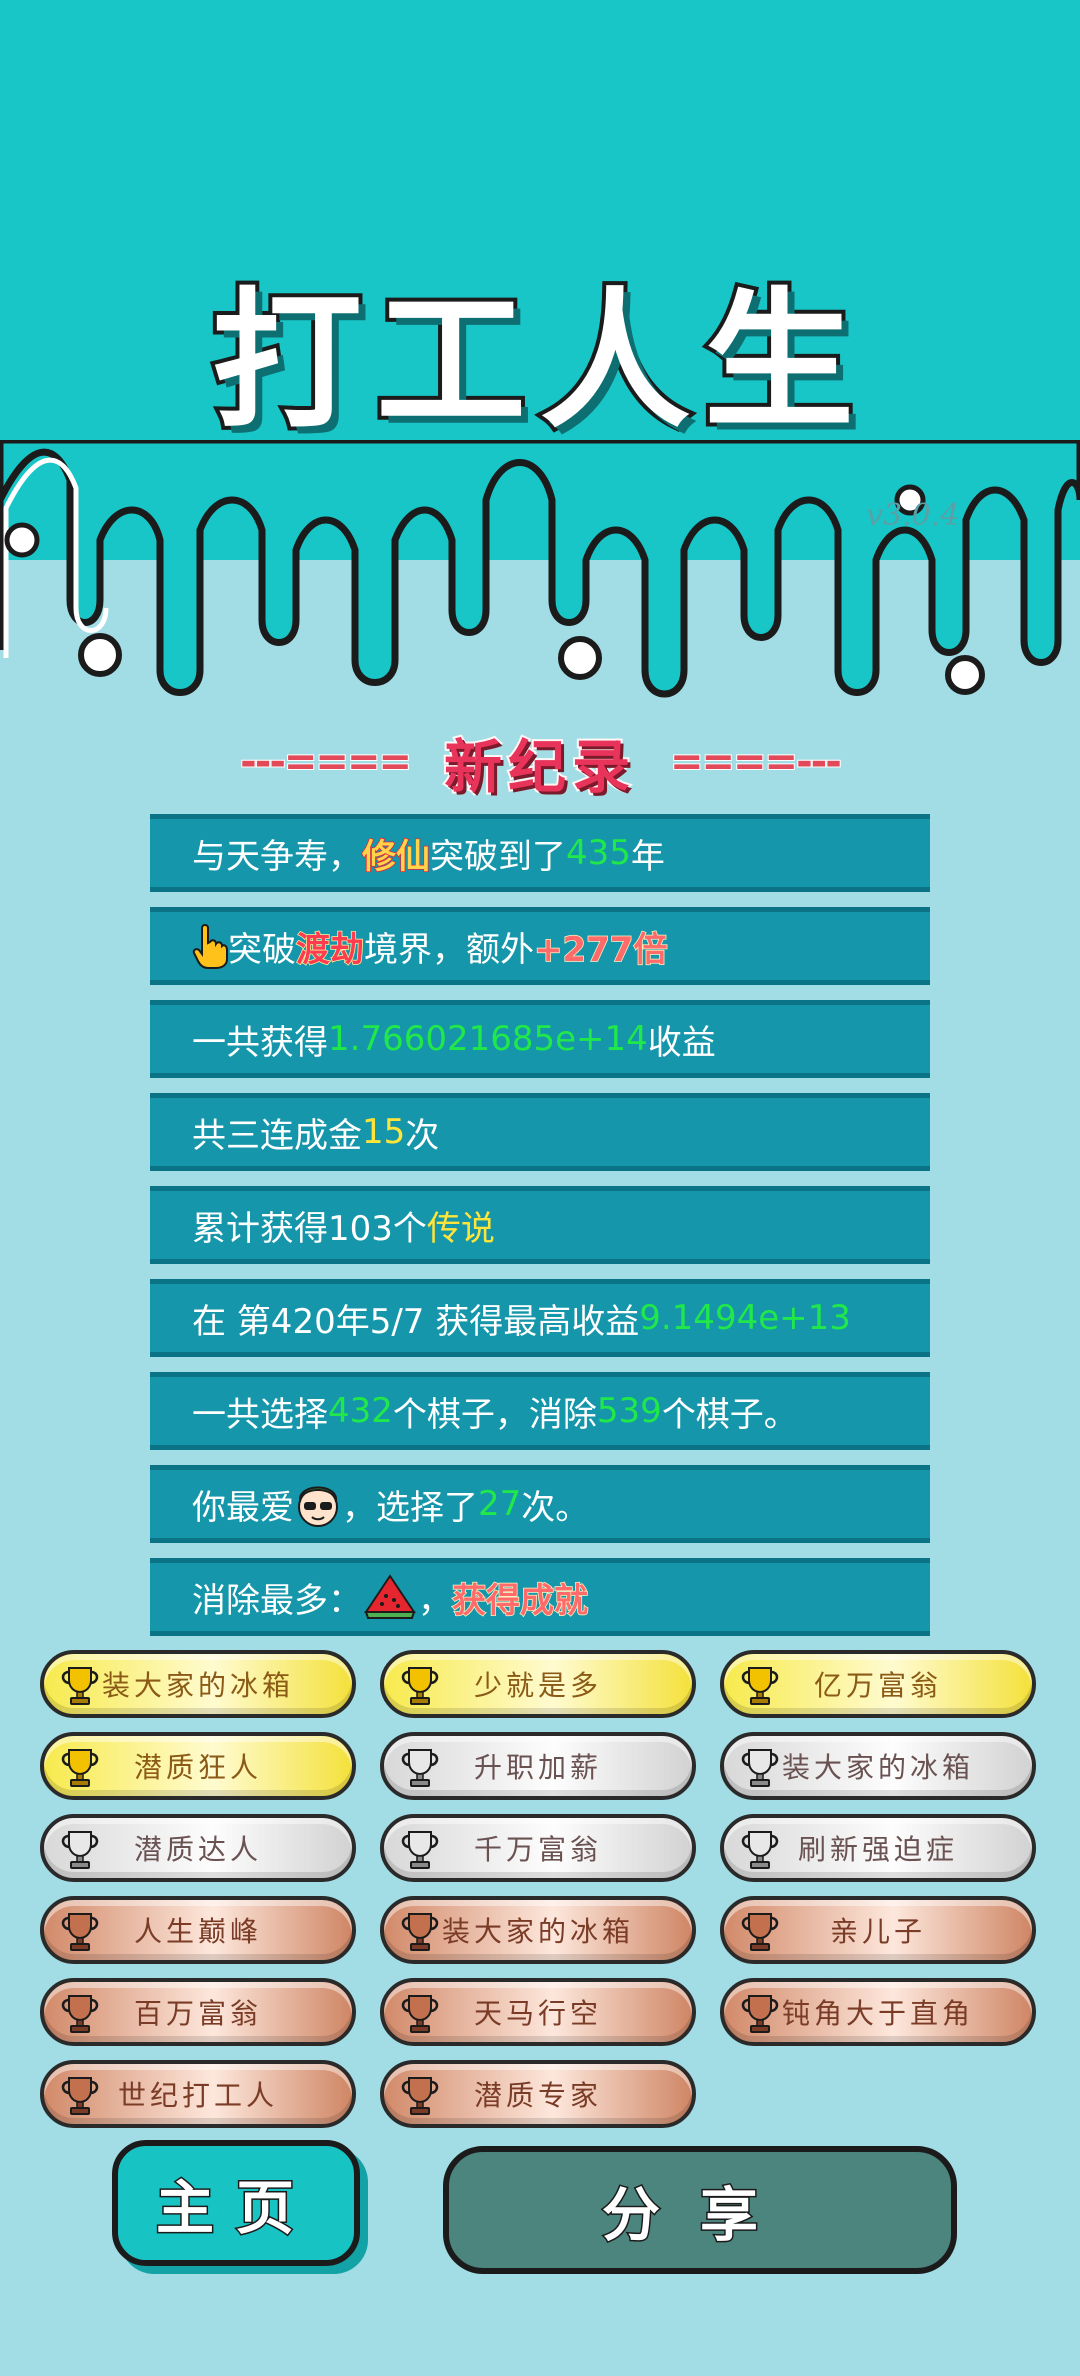 The width and height of the screenshot is (1080, 2376). I want to click on hand-pointer-icon, so click(210, 946).